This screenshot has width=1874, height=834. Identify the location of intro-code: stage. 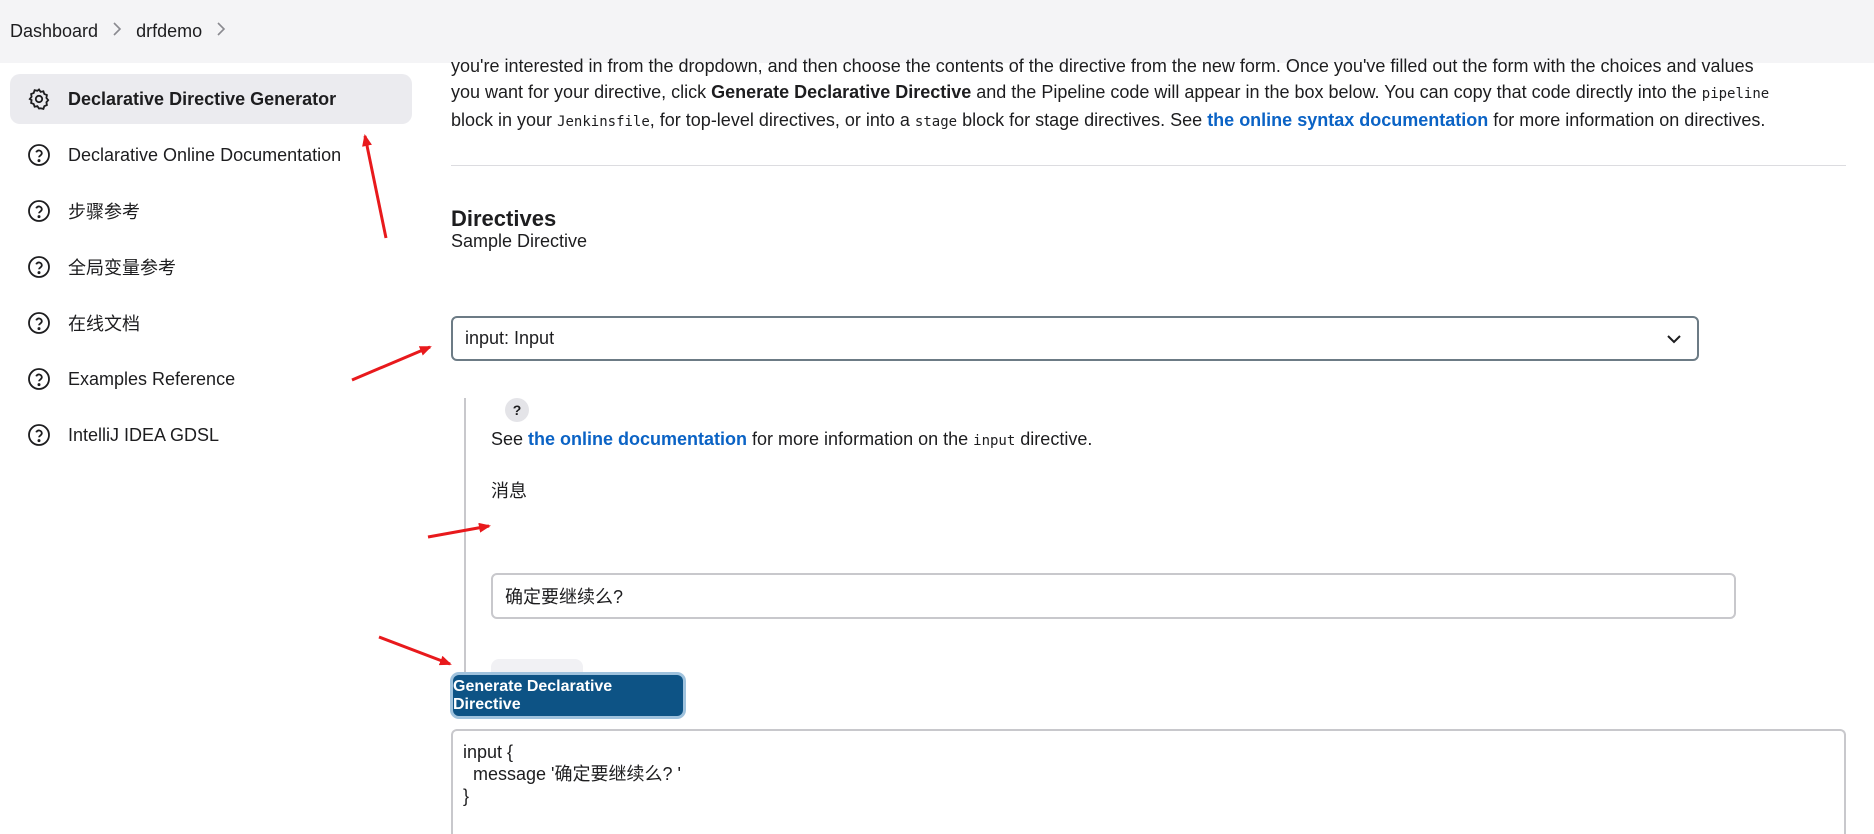
(936, 122).